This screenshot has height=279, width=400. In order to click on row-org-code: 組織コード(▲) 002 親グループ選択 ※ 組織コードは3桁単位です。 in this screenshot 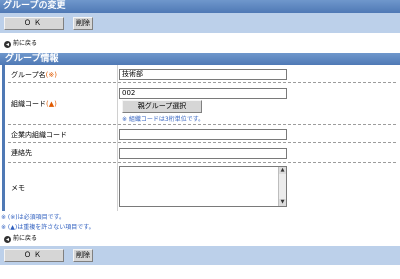, I will do `click(202, 104)`.